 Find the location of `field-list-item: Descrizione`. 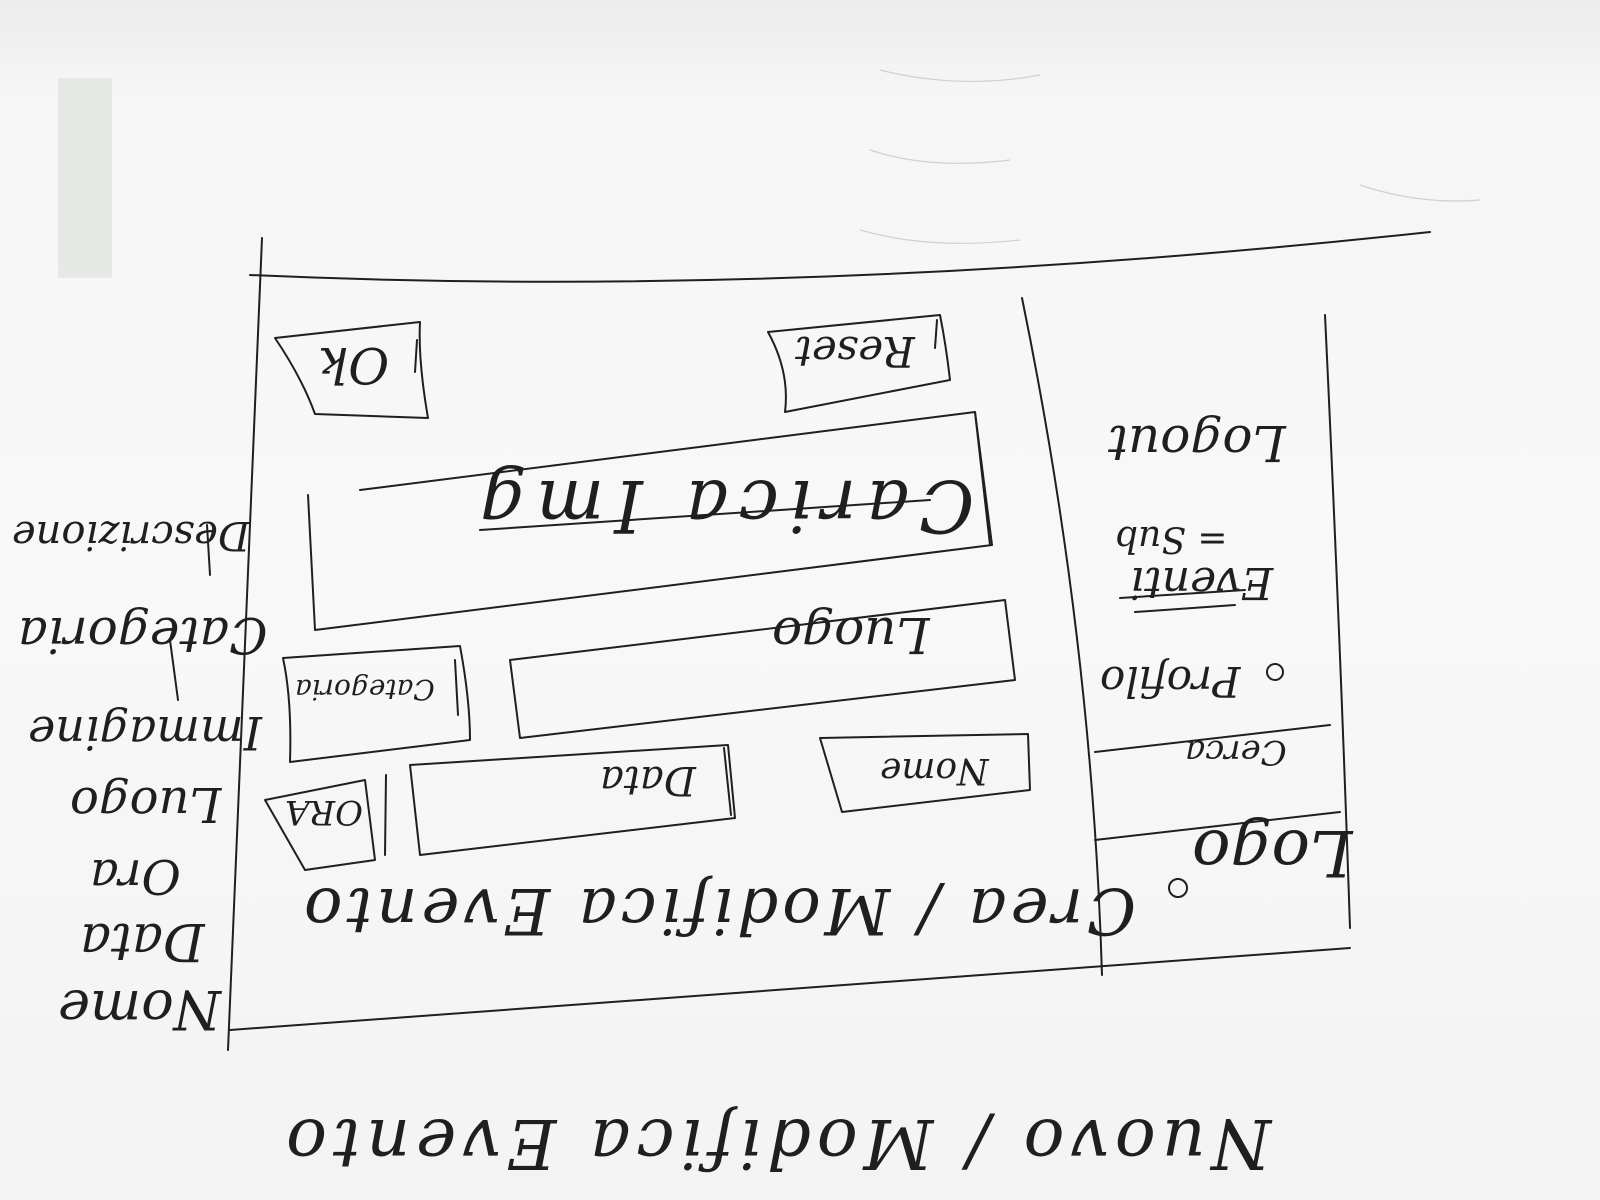

field-list-item: Descrizione is located at coordinates (131, 535).